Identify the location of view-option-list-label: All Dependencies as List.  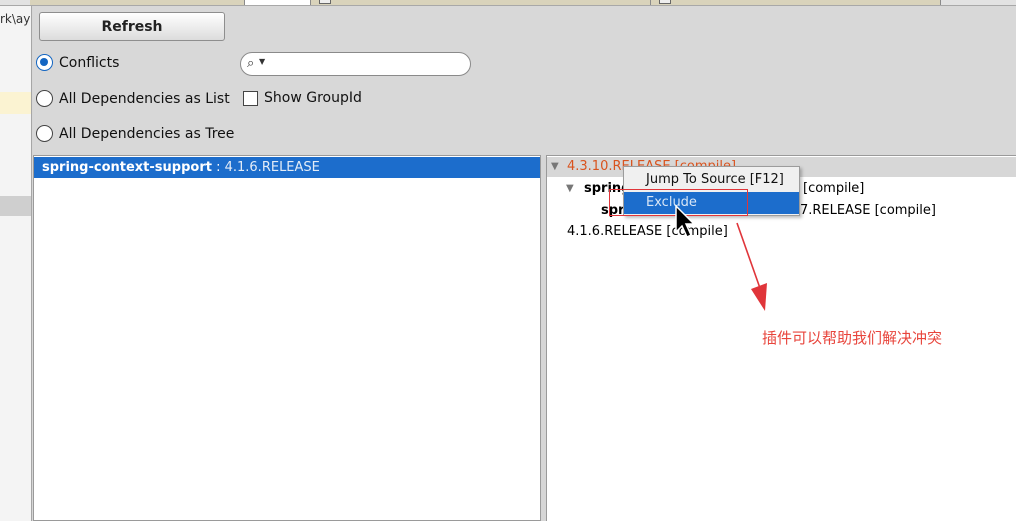
(144, 98).